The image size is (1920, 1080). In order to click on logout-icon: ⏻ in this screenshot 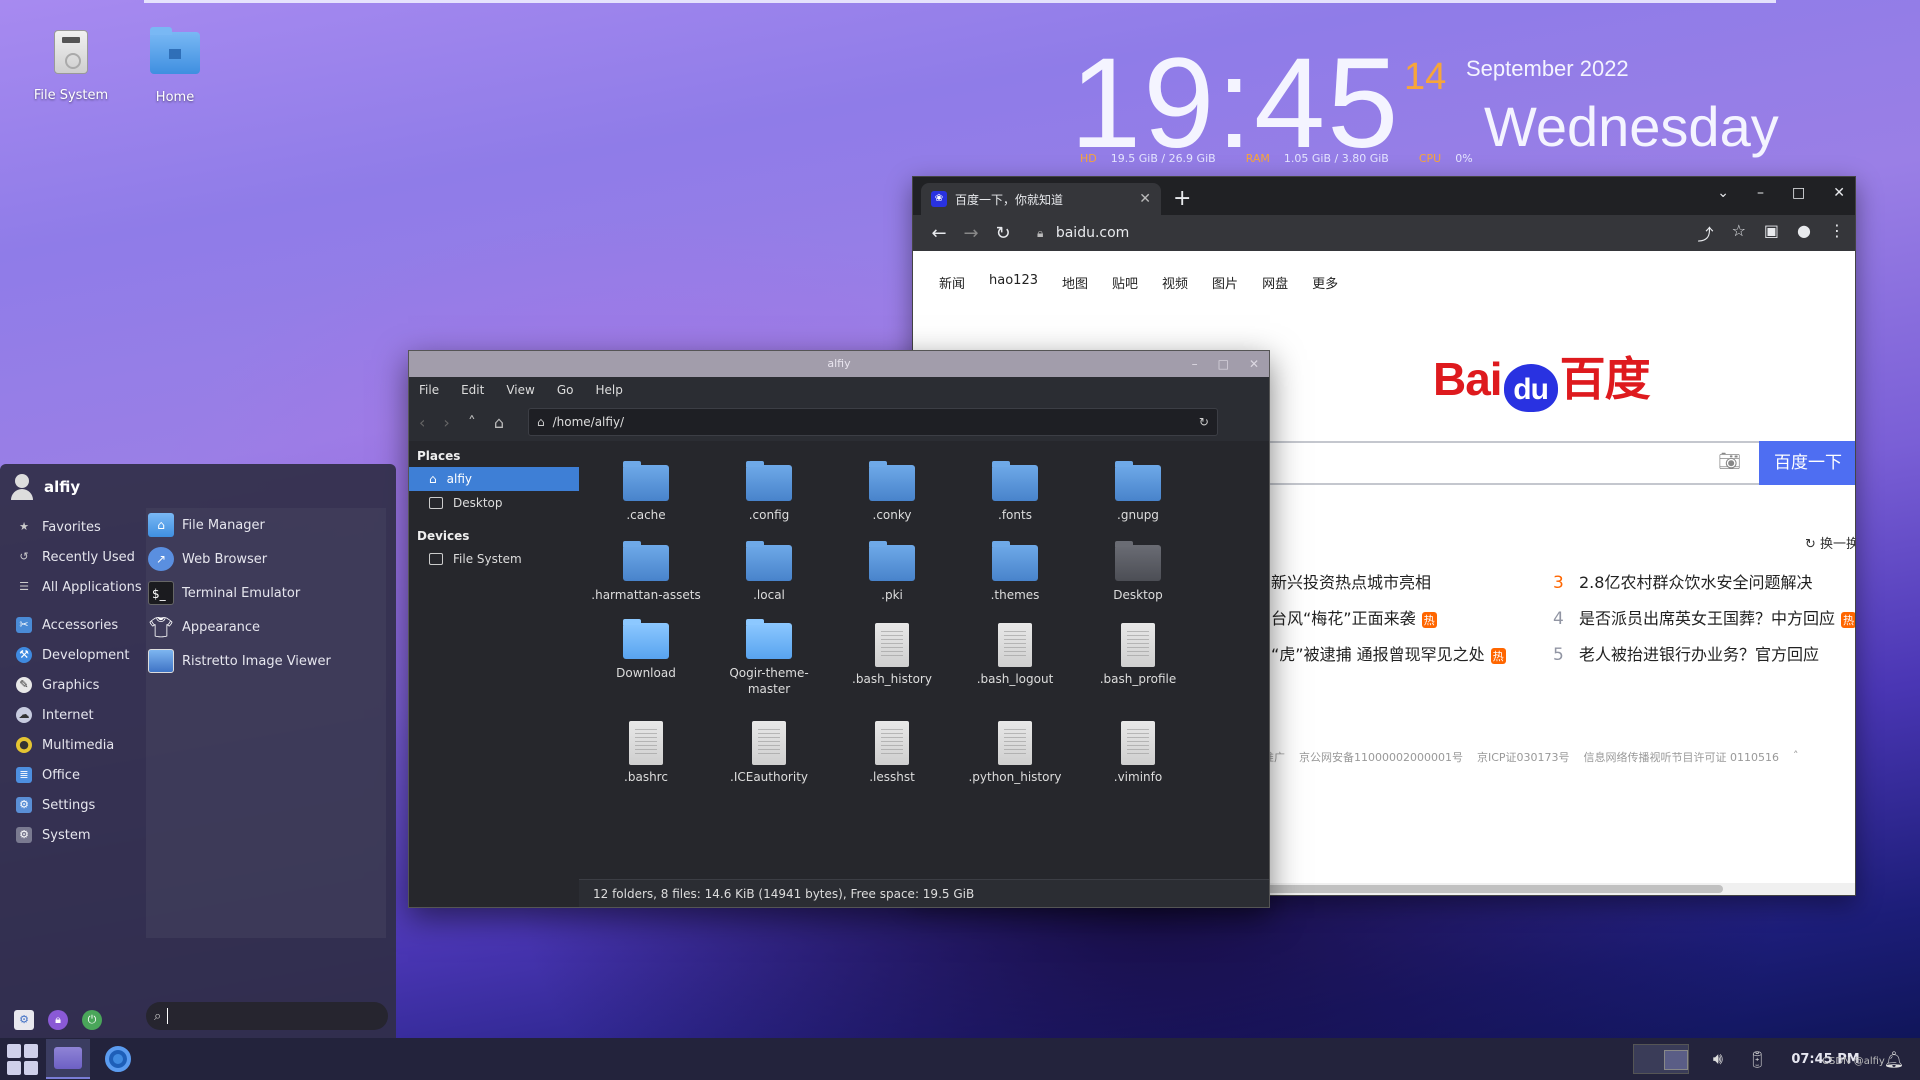, I will do `click(92, 1020)`.